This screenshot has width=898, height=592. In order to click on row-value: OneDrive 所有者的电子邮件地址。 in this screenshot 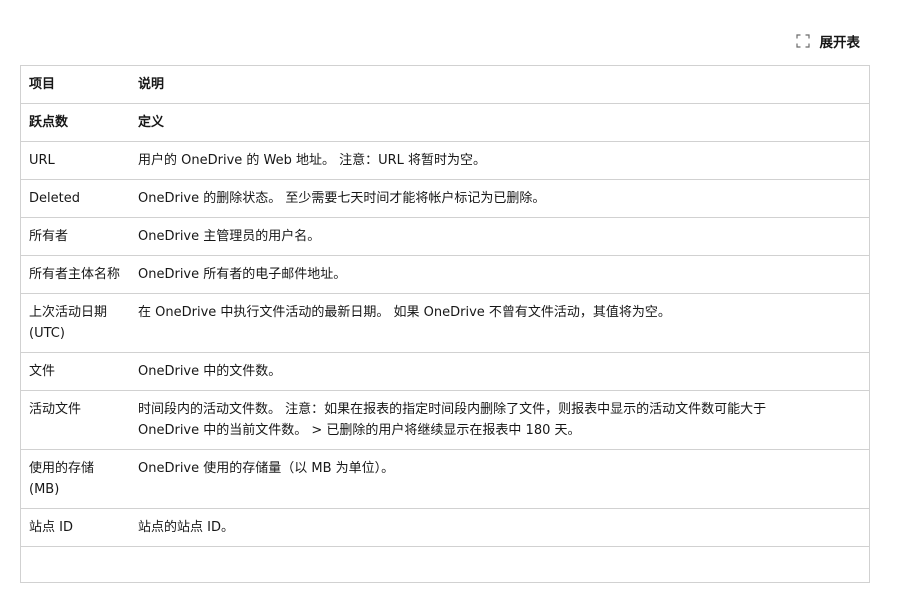, I will do `click(499, 274)`.